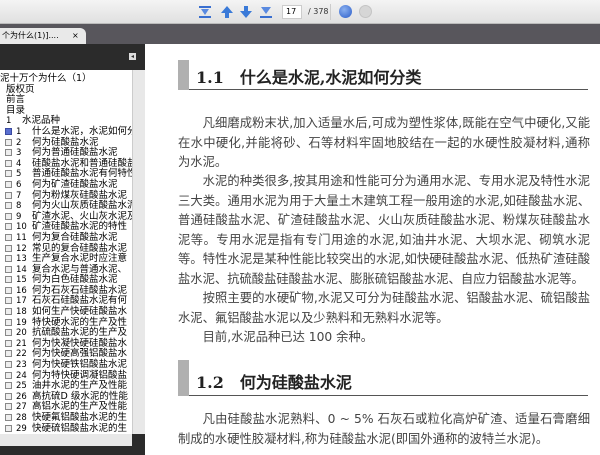  What do you see at coordinates (345, 11) in the screenshot?
I see `back-icon` at bounding box center [345, 11].